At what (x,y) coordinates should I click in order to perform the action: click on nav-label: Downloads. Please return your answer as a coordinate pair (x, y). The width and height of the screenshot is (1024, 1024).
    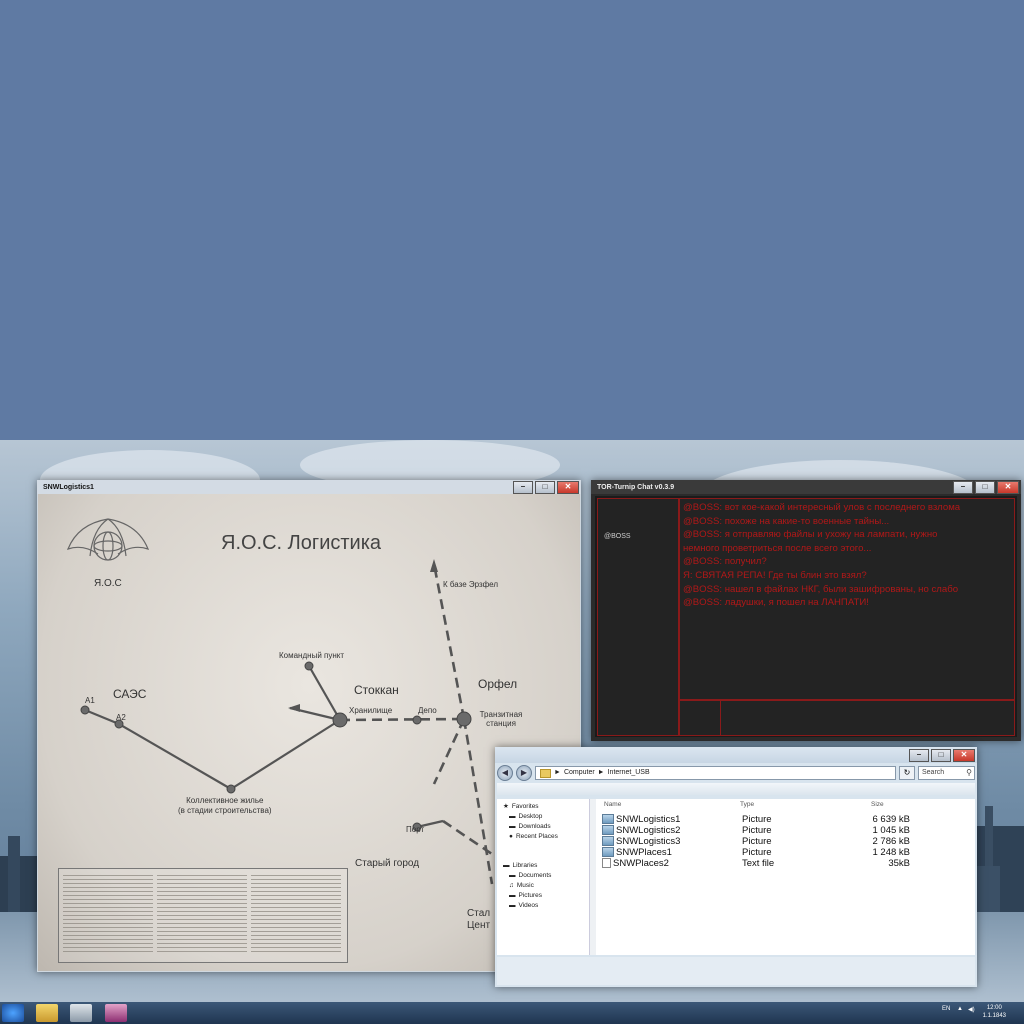
    Looking at the image, I should click on (534, 826).